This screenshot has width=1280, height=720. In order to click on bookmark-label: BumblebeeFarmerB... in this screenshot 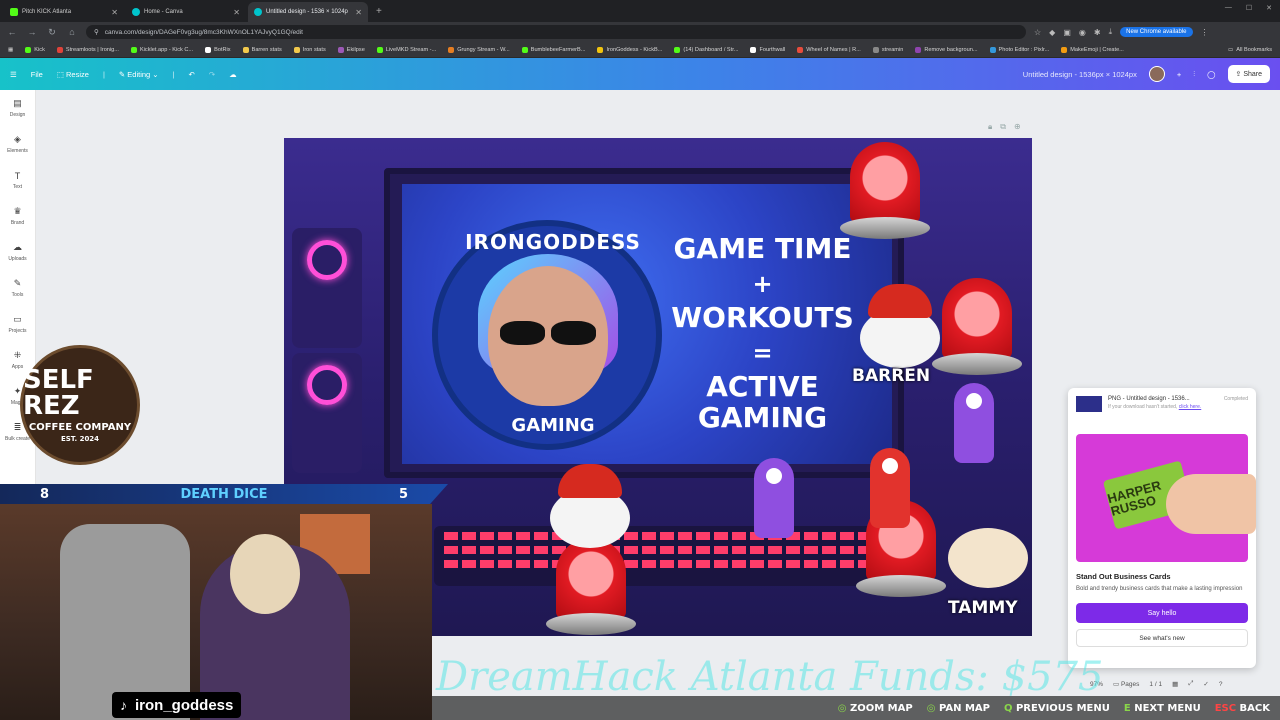, I will do `click(558, 49)`.